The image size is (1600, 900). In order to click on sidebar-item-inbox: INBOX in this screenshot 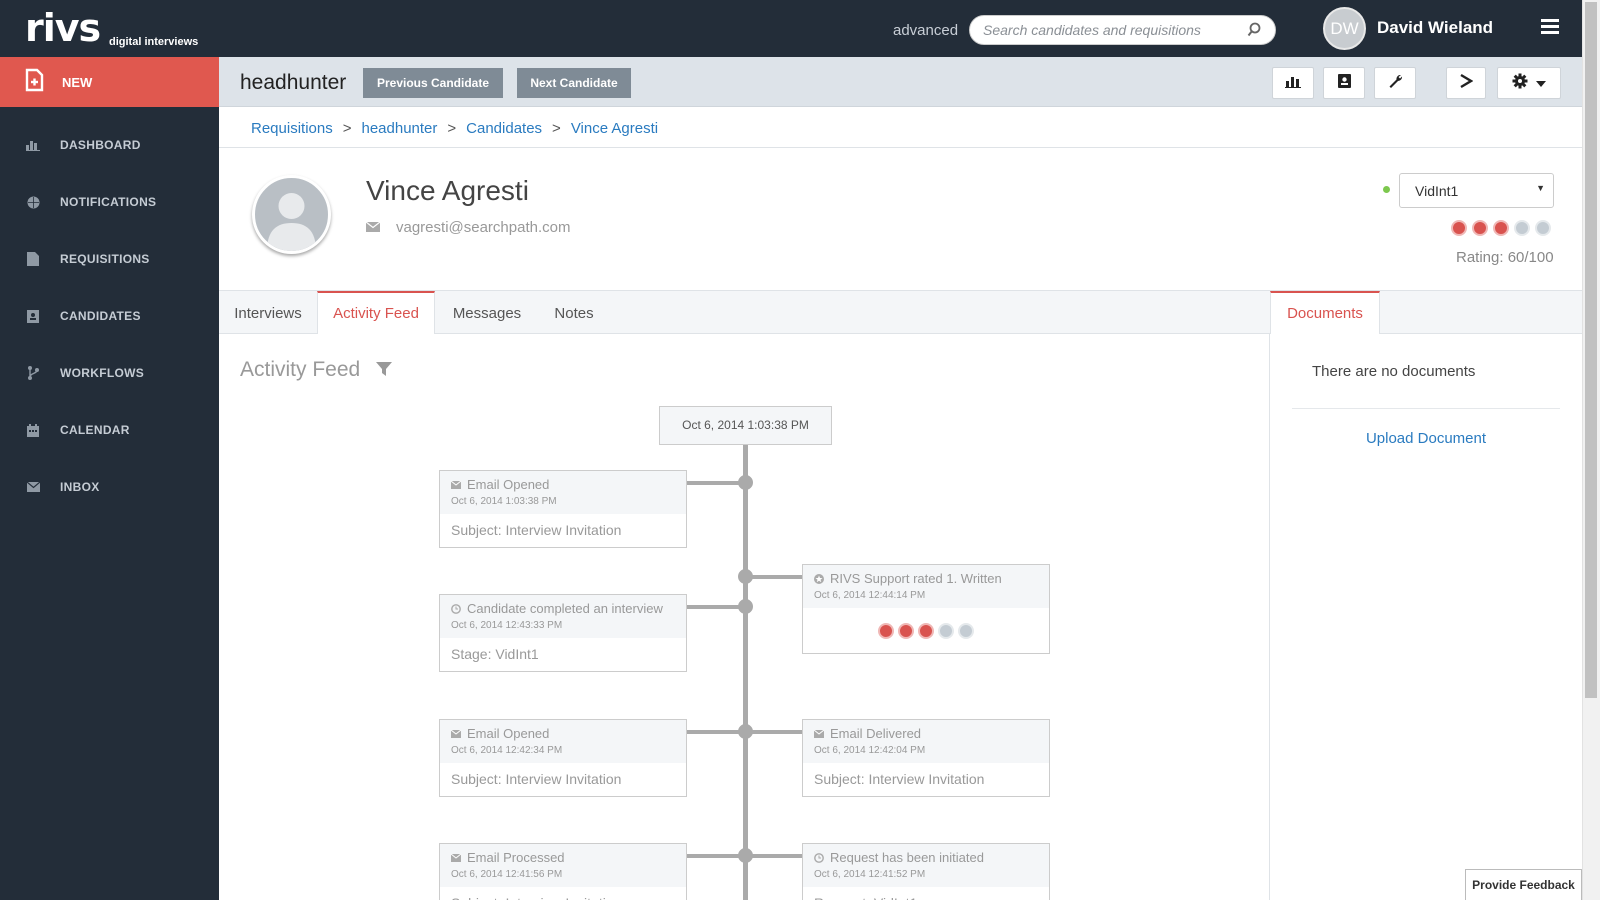, I will do `click(109, 487)`.